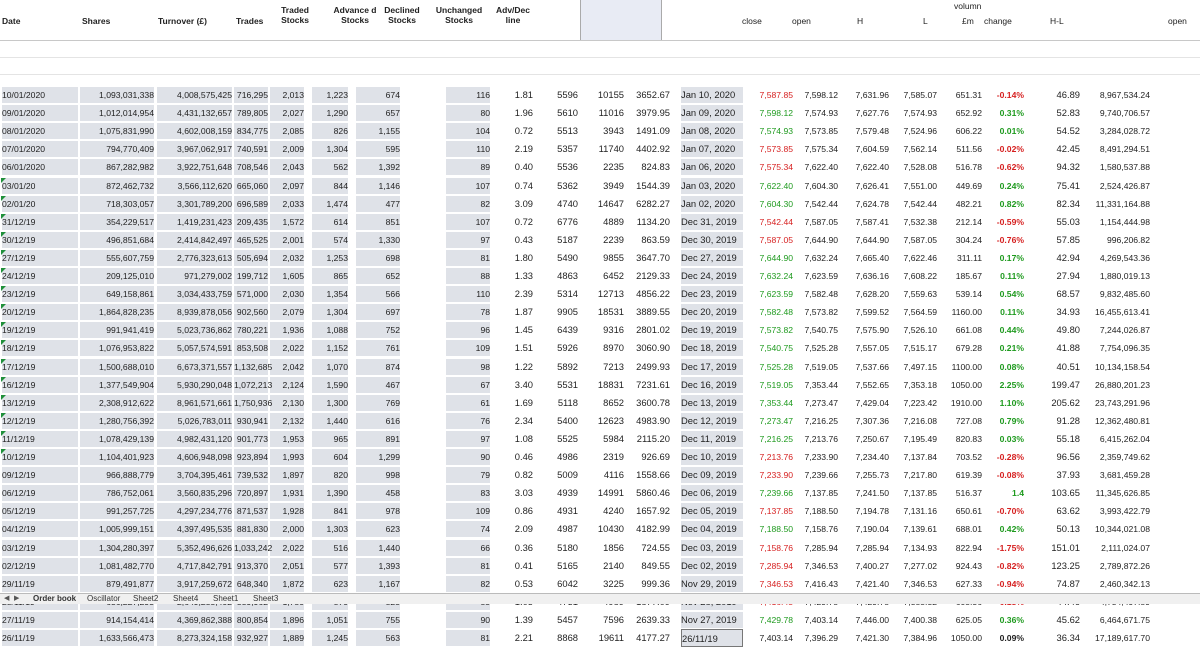 Image resolution: width=1200 pixels, height=648 pixels. Describe the element at coordinates (194, 457) in the screenshot. I see `cell-turnover: 4,606,948,098` at that location.